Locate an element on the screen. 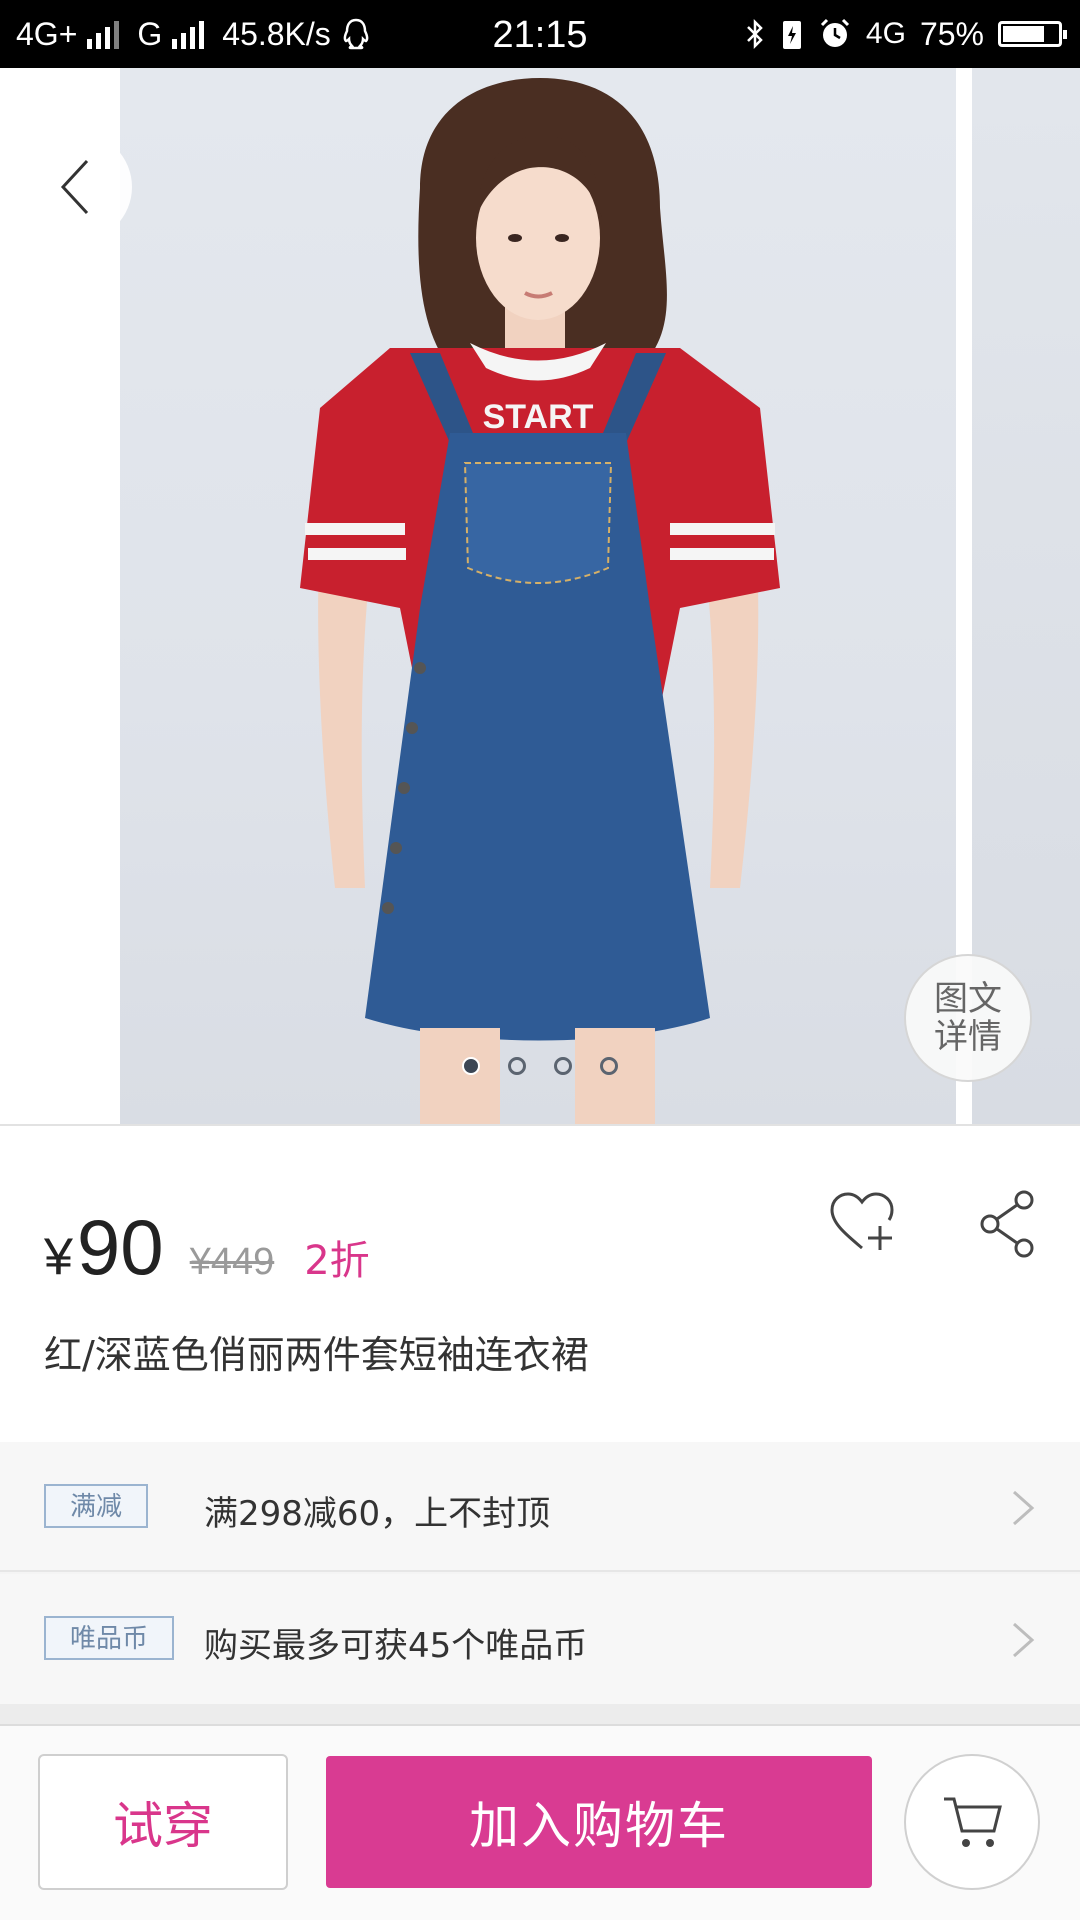  product-title: 红/深蓝色俏丽两件套短袖连衣裙 is located at coordinates (316, 1355).